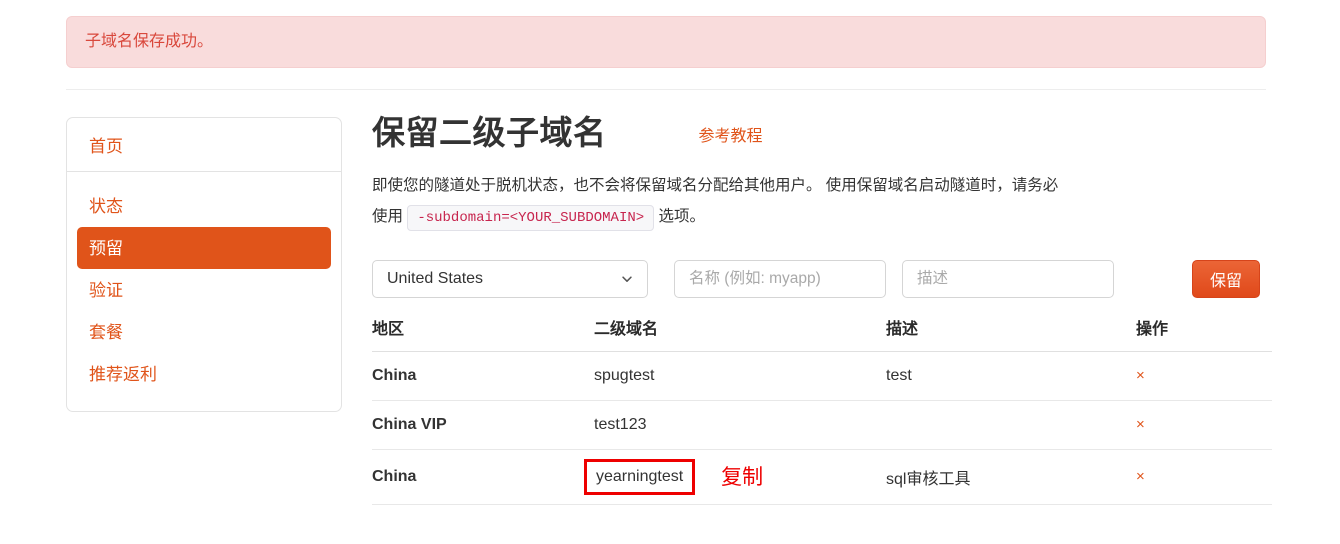 The height and width of the screenshot is (544, 1340). I want to click on tutorial-link: 参考教程, so click(731, 134).